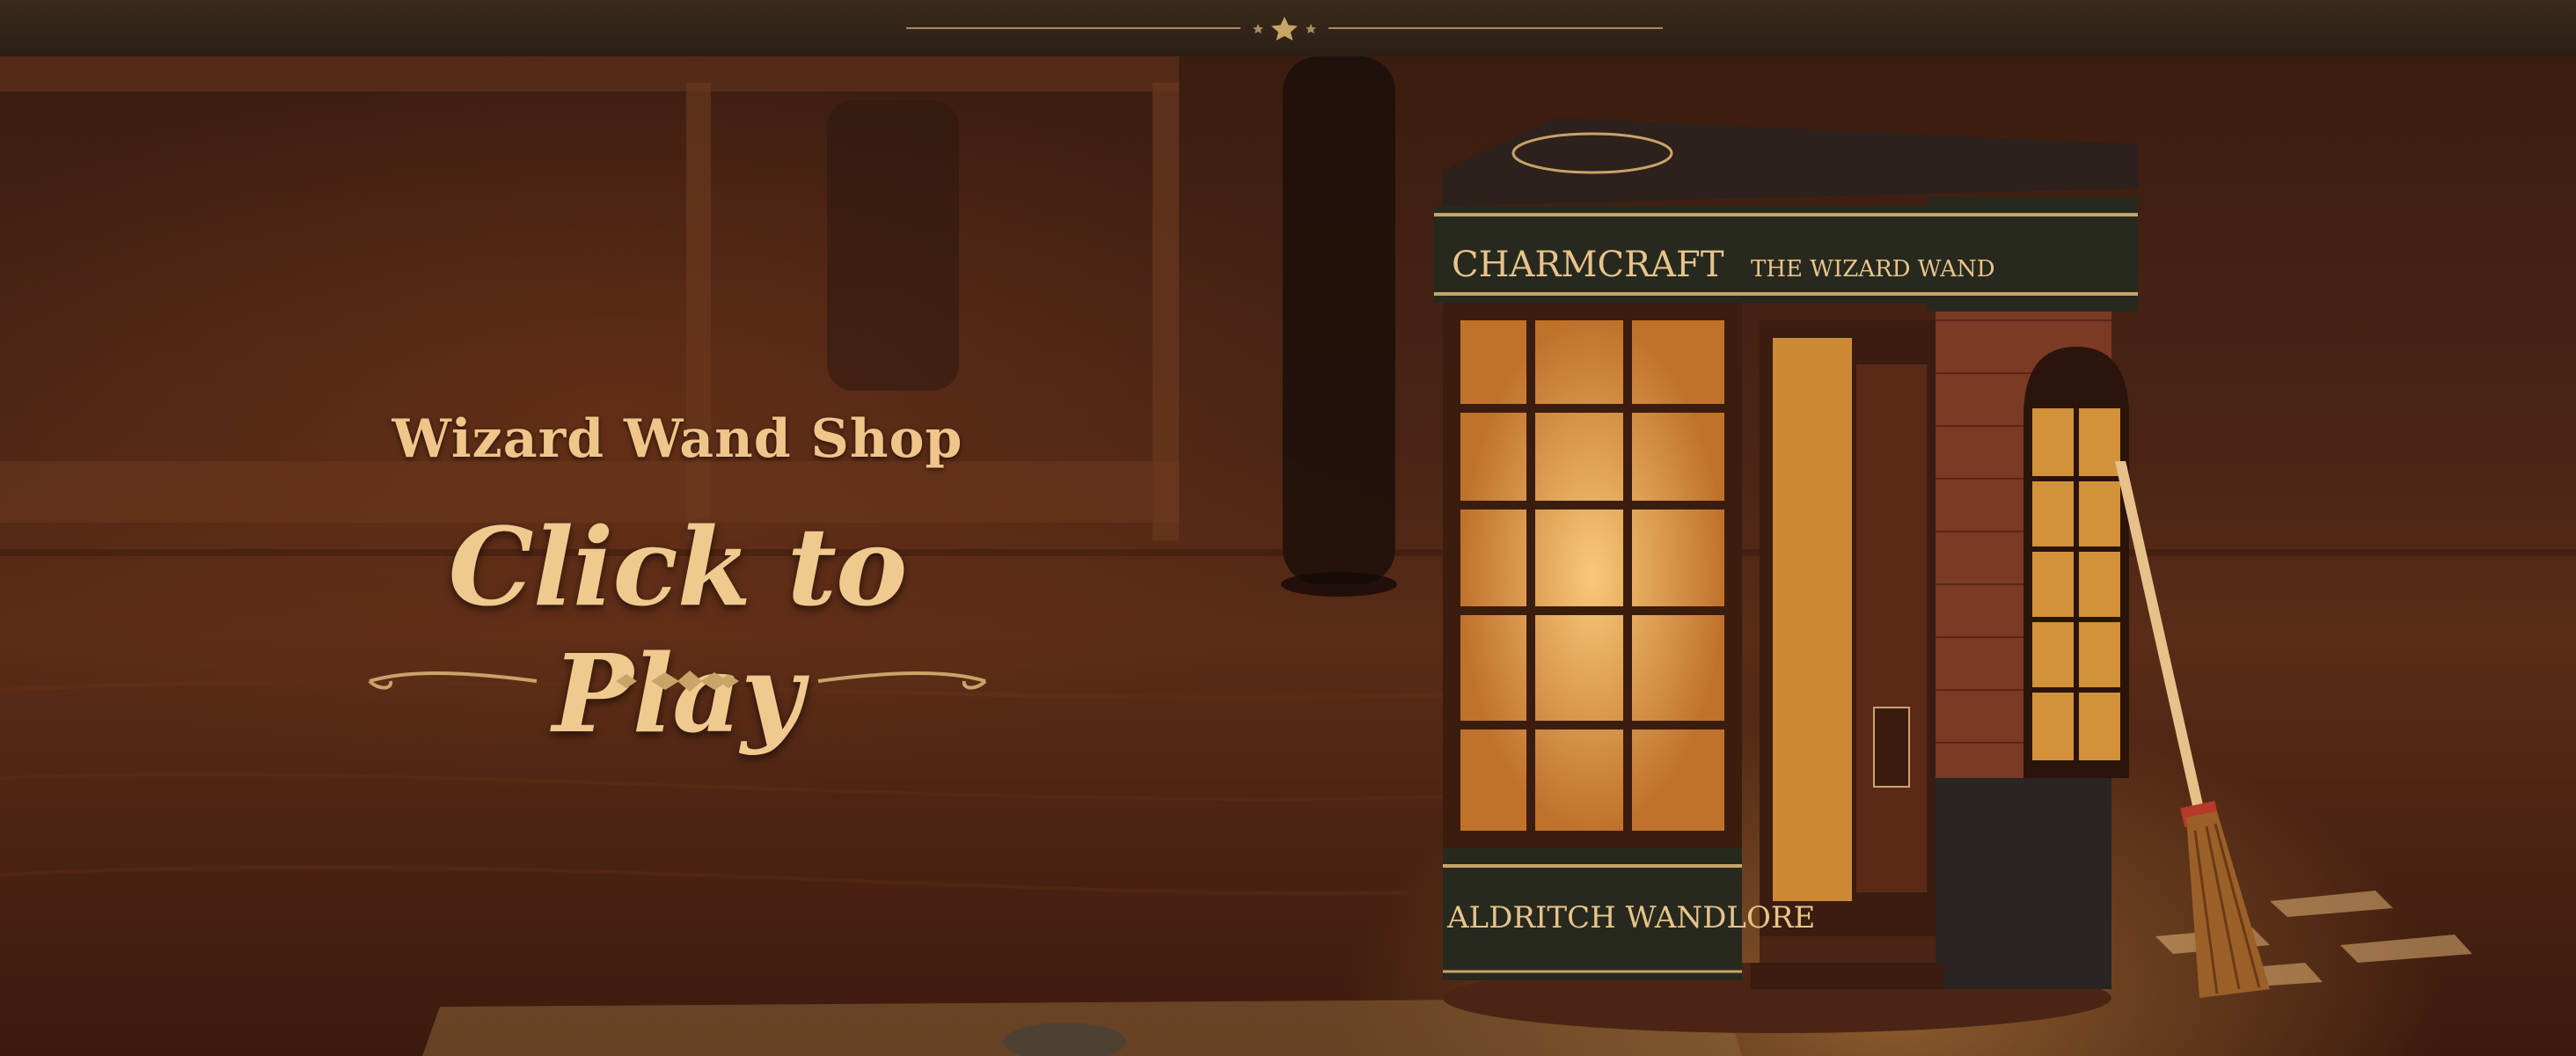 The image size is (2576, 1056). I want to click on ornamental-divider-icon, so click(677, 682).